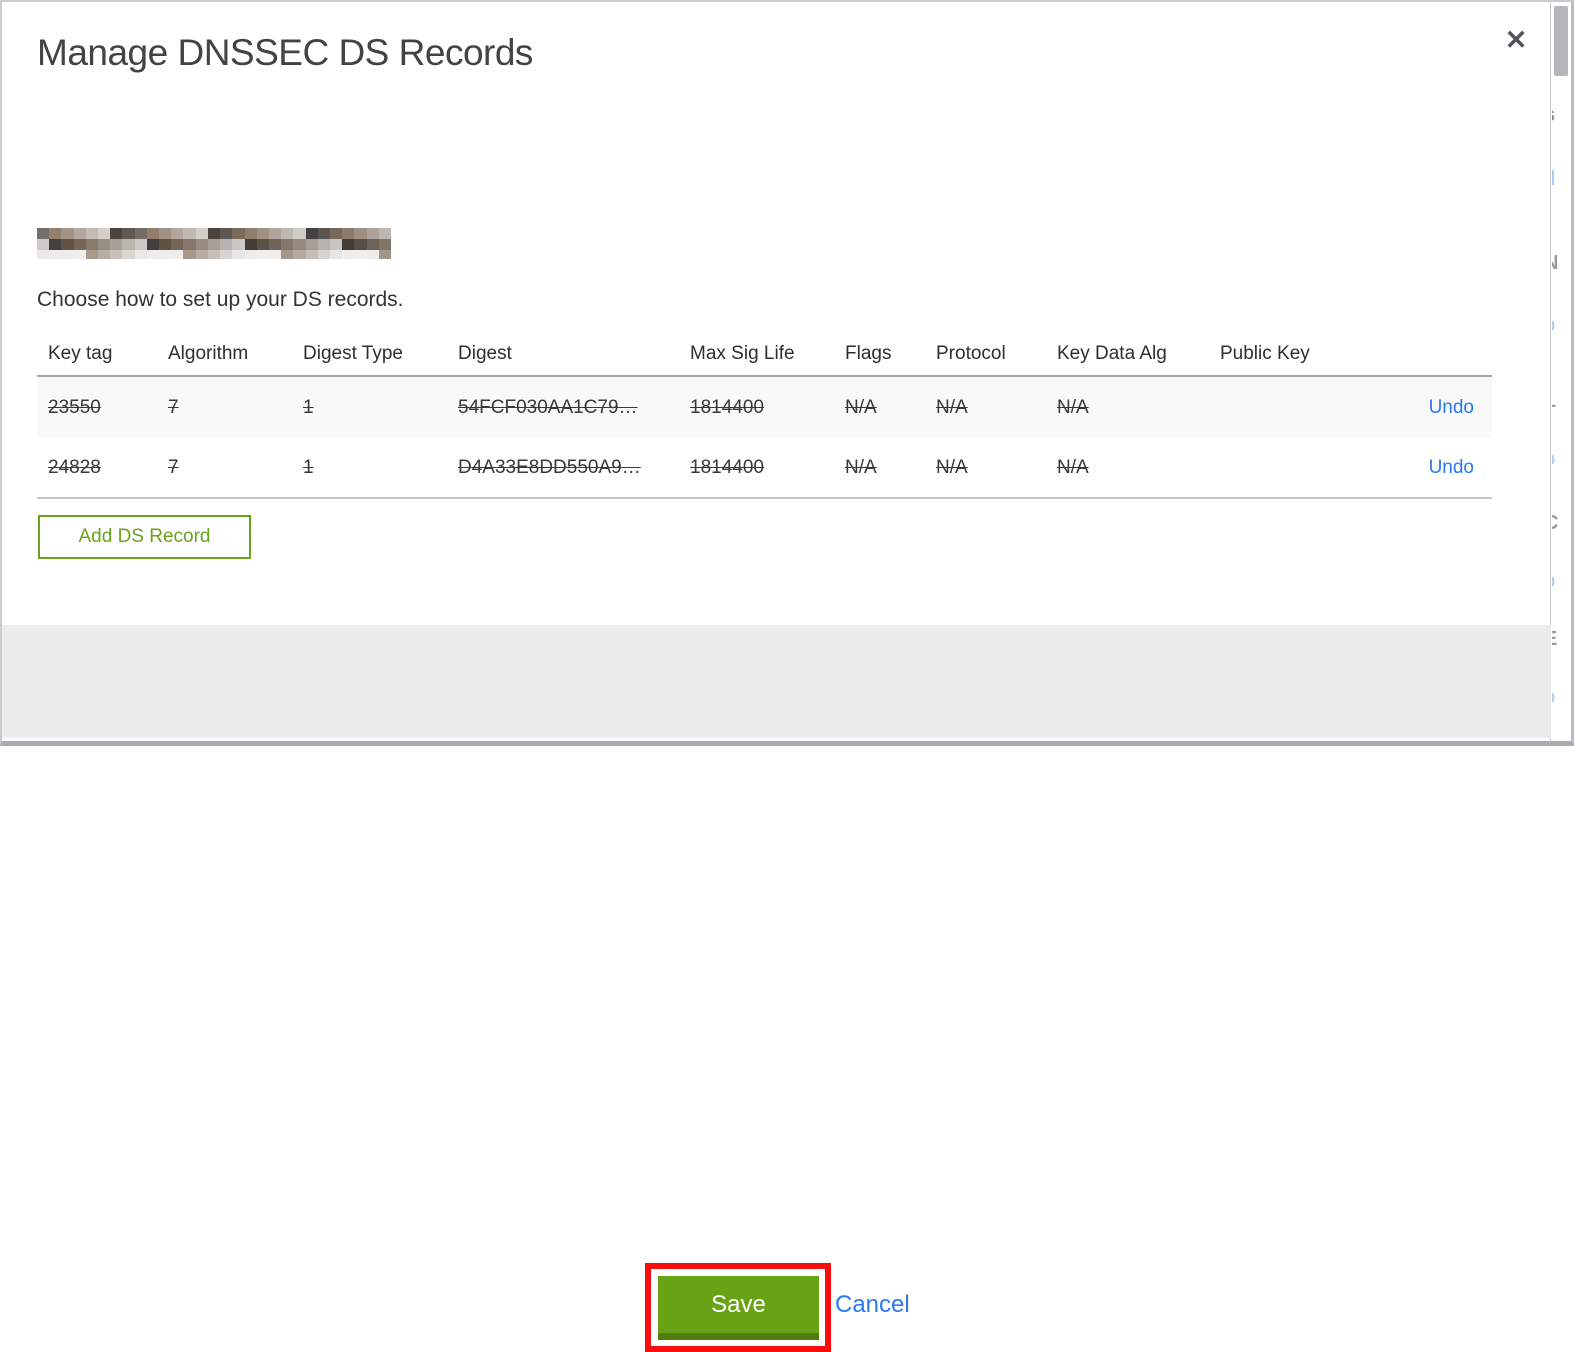 The width and height of the screenshot is (1574, 1352). I want to click on table-cell: 23550, so click(74, 407).